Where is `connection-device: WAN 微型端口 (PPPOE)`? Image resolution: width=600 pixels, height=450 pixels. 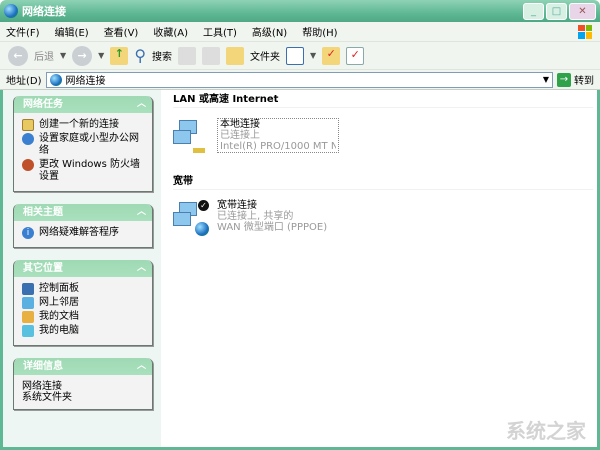
connection-device: WAN 微型端口 (PPPOE) is located at coordinates (272, 227).